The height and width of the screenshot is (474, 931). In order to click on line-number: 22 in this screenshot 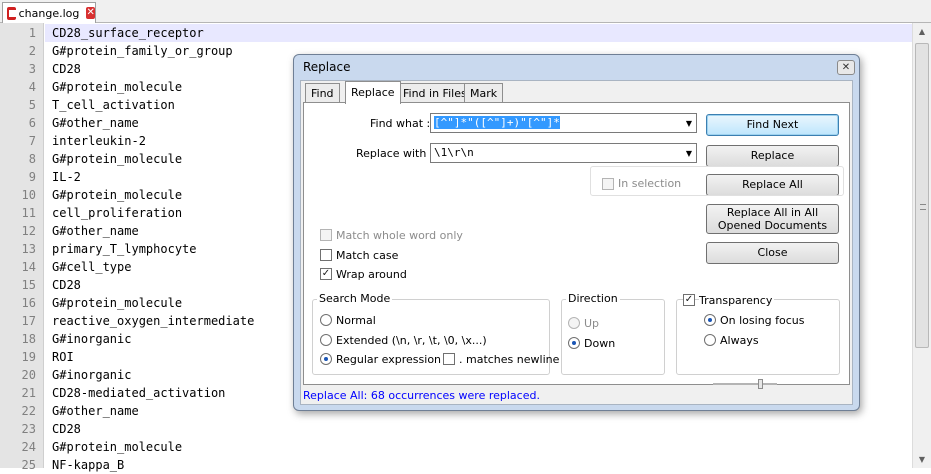, I will do `click(28, 411)`.